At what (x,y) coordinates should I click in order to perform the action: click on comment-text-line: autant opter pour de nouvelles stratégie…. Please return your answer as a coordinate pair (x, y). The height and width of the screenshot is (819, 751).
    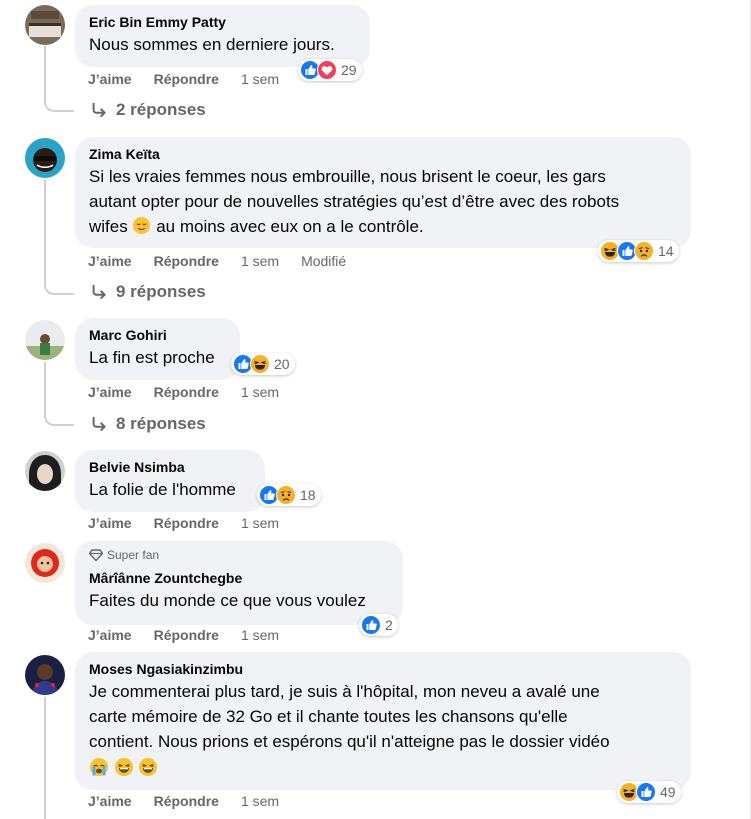
    Looking at the image, I should click on (354, 201).